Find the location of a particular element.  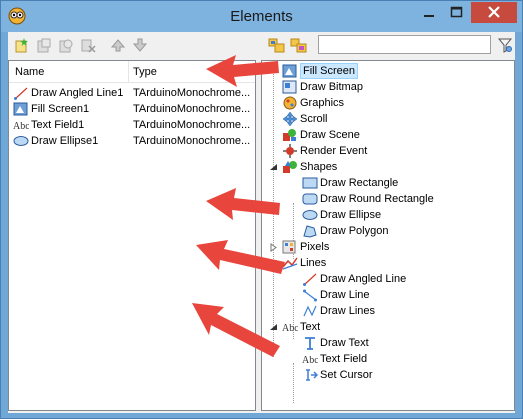

list-row-name: Fill Screen1 is located at coordinates (60, 109).